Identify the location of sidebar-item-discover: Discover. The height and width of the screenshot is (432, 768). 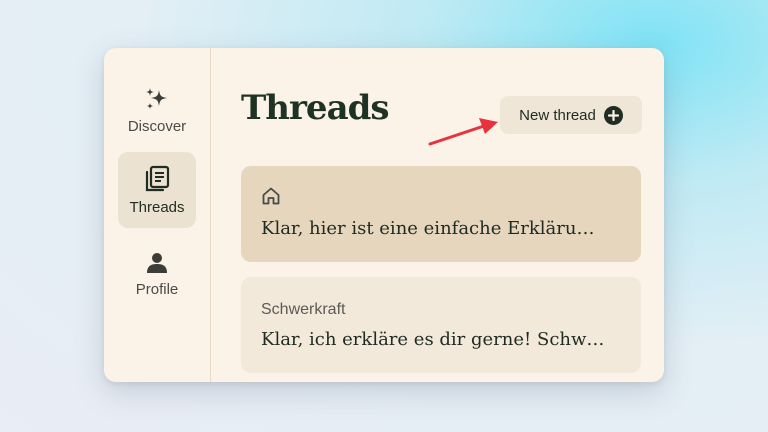
(157, 110).